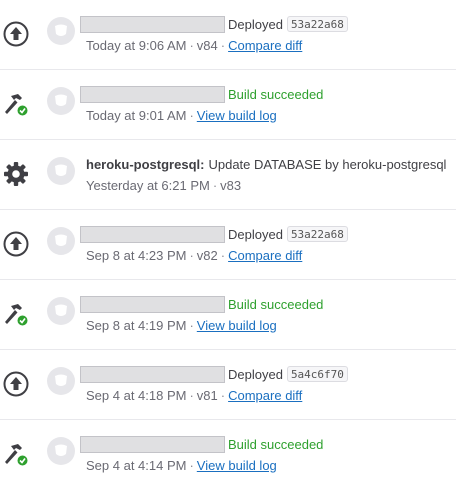  What do you see at coordinates (136, 325) in the screenshot?
I see `timestamp: Sep 8 at 4:19 PM` at bounding box center [136, 325].